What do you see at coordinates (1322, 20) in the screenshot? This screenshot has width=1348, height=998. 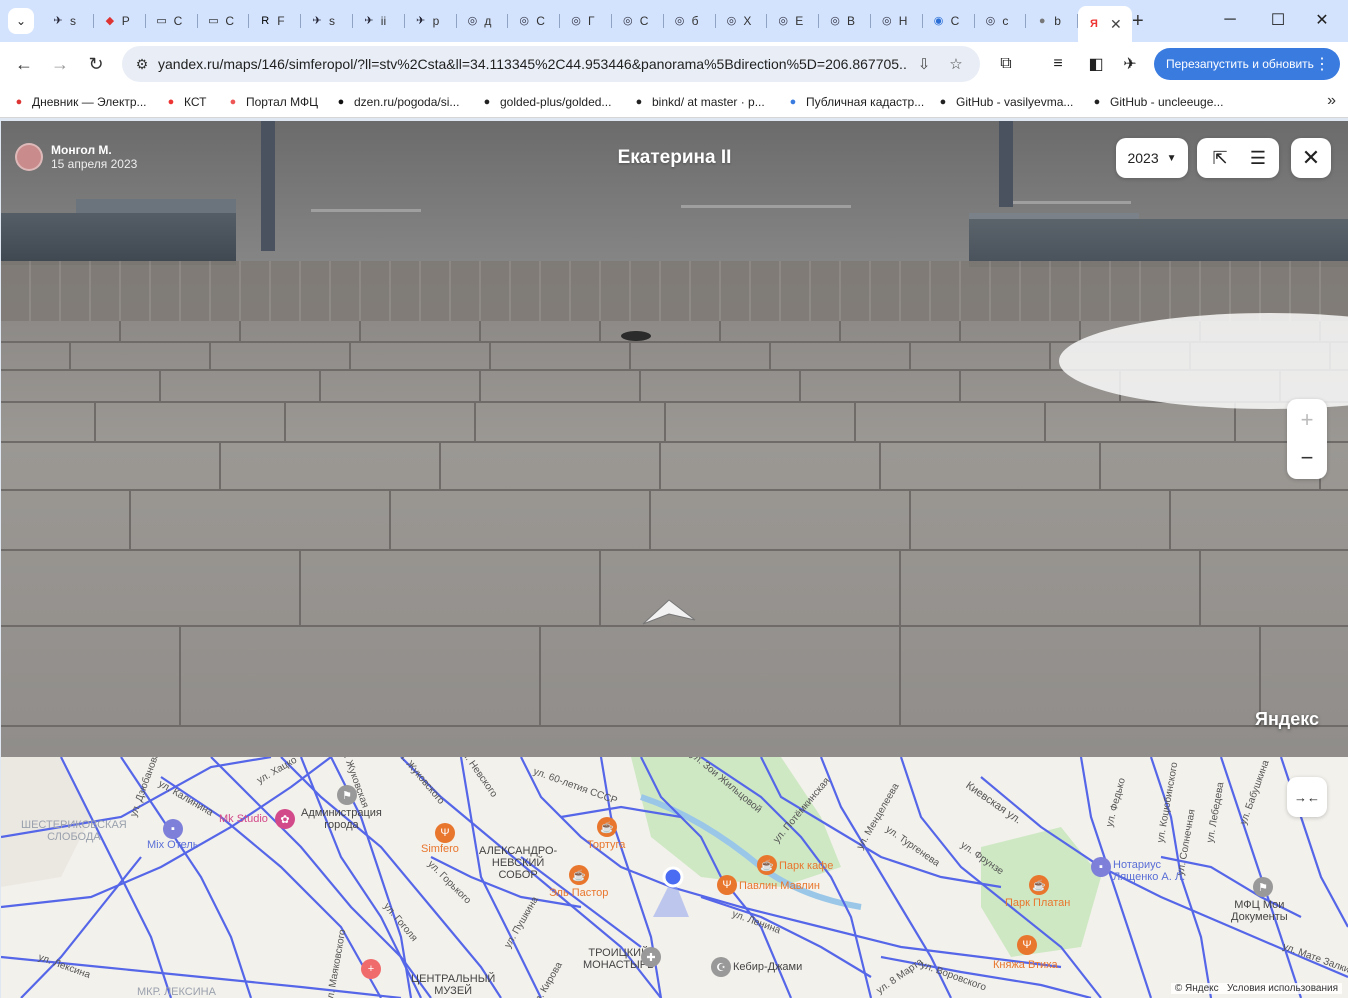 I see `window-close-button: ✕` at bounding box center [1322, 20].